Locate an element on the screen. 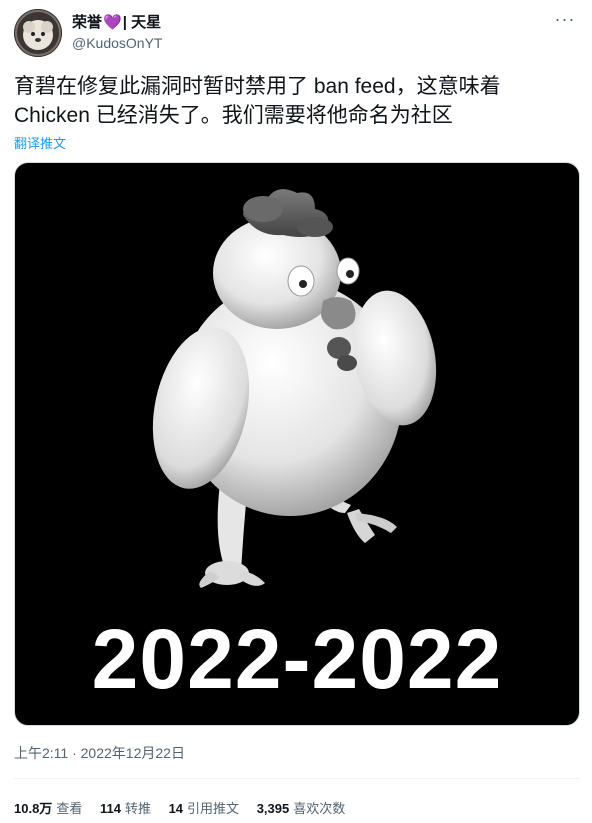  stat-value: 3,395 is located at coordinates (273, 808).